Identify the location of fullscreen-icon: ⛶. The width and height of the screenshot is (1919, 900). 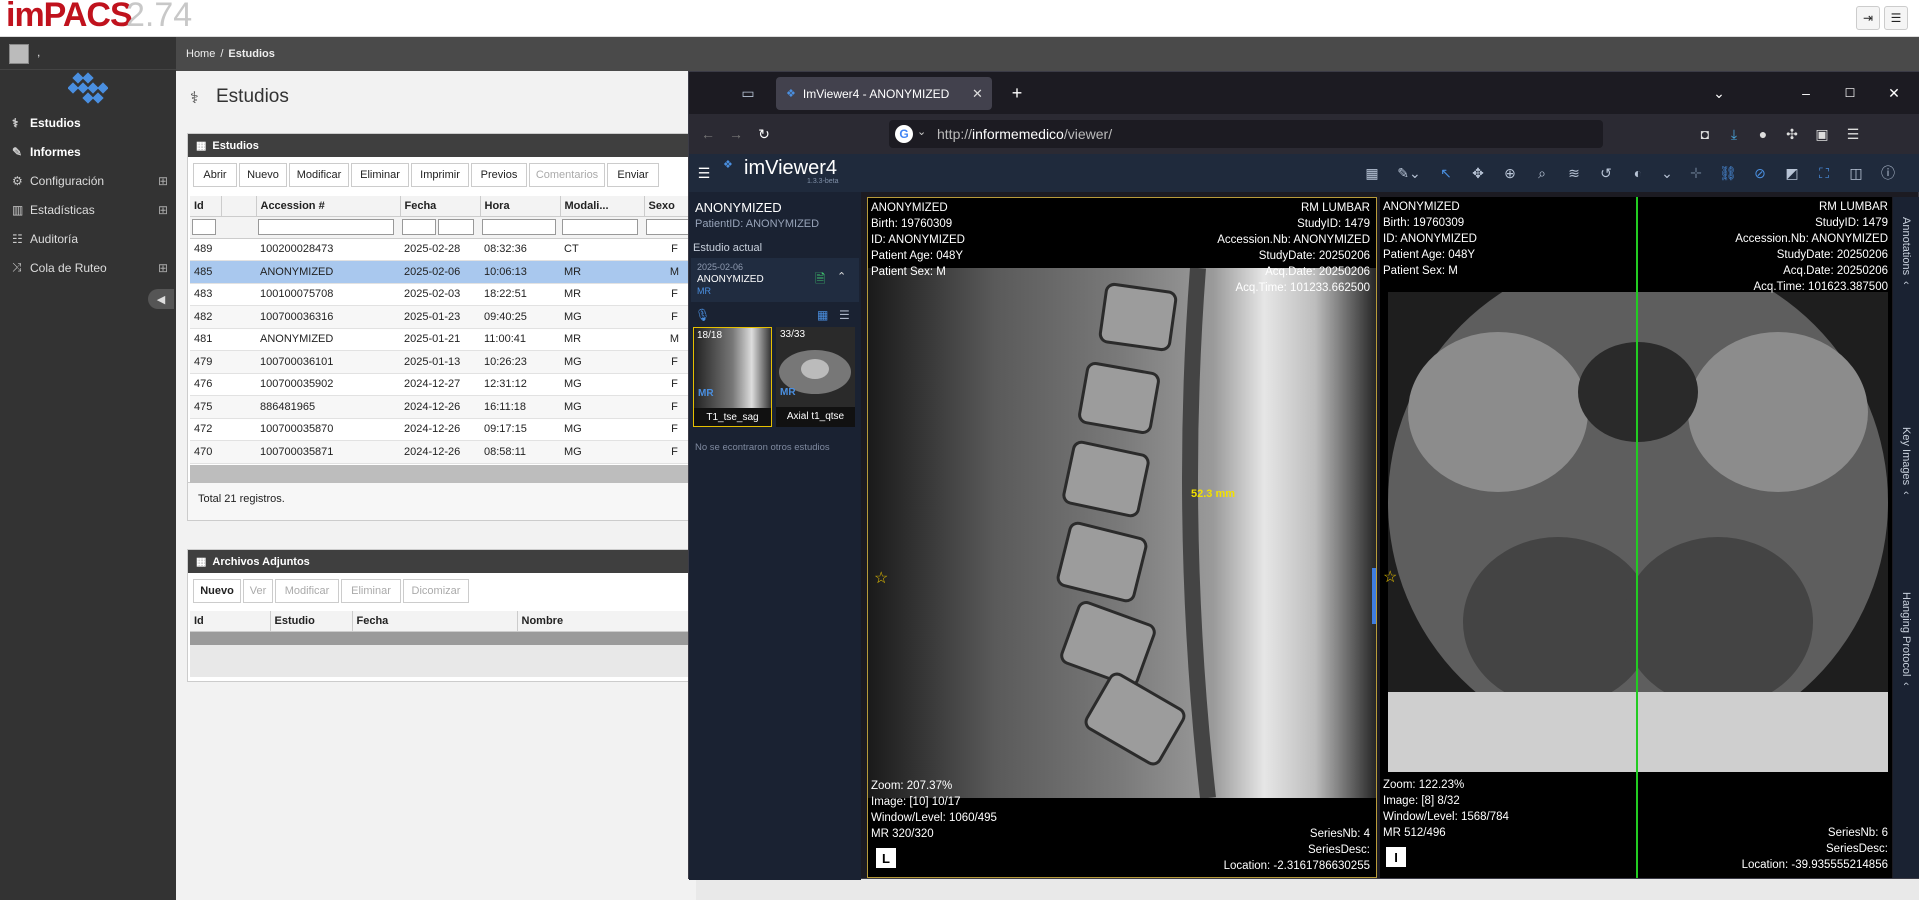
(1824, 173).